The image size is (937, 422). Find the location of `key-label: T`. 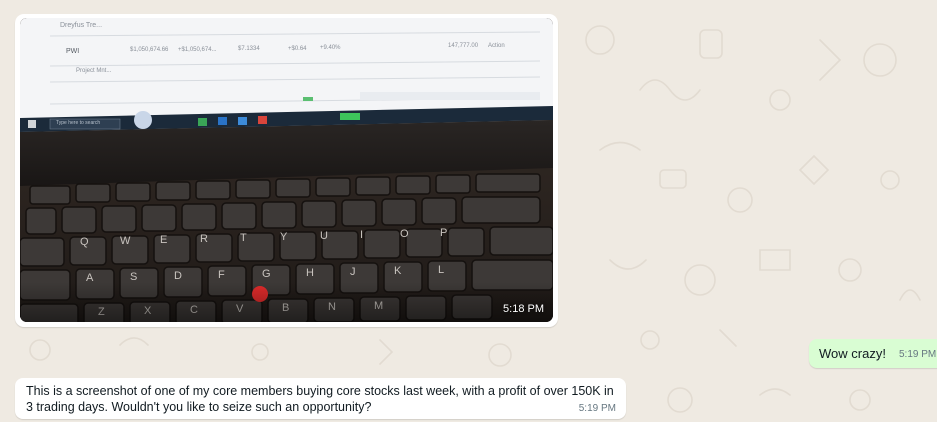

key-label: T is located at coordinates (243, 238).